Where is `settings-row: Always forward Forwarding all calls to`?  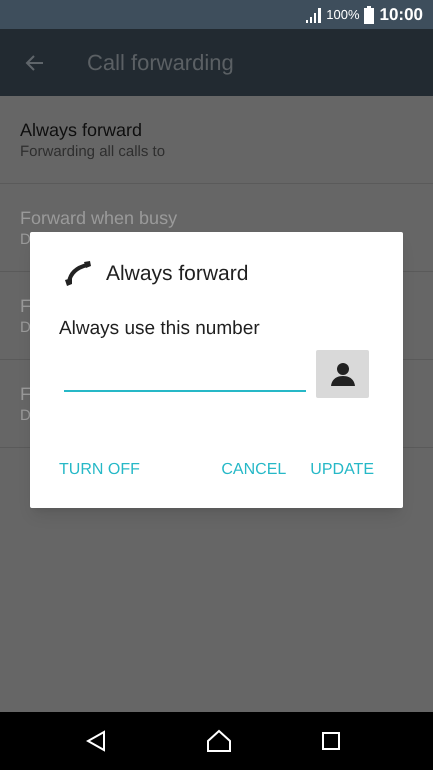
settings-row: Always forward Forwarding all calls to is located at coordinates (216, 140).